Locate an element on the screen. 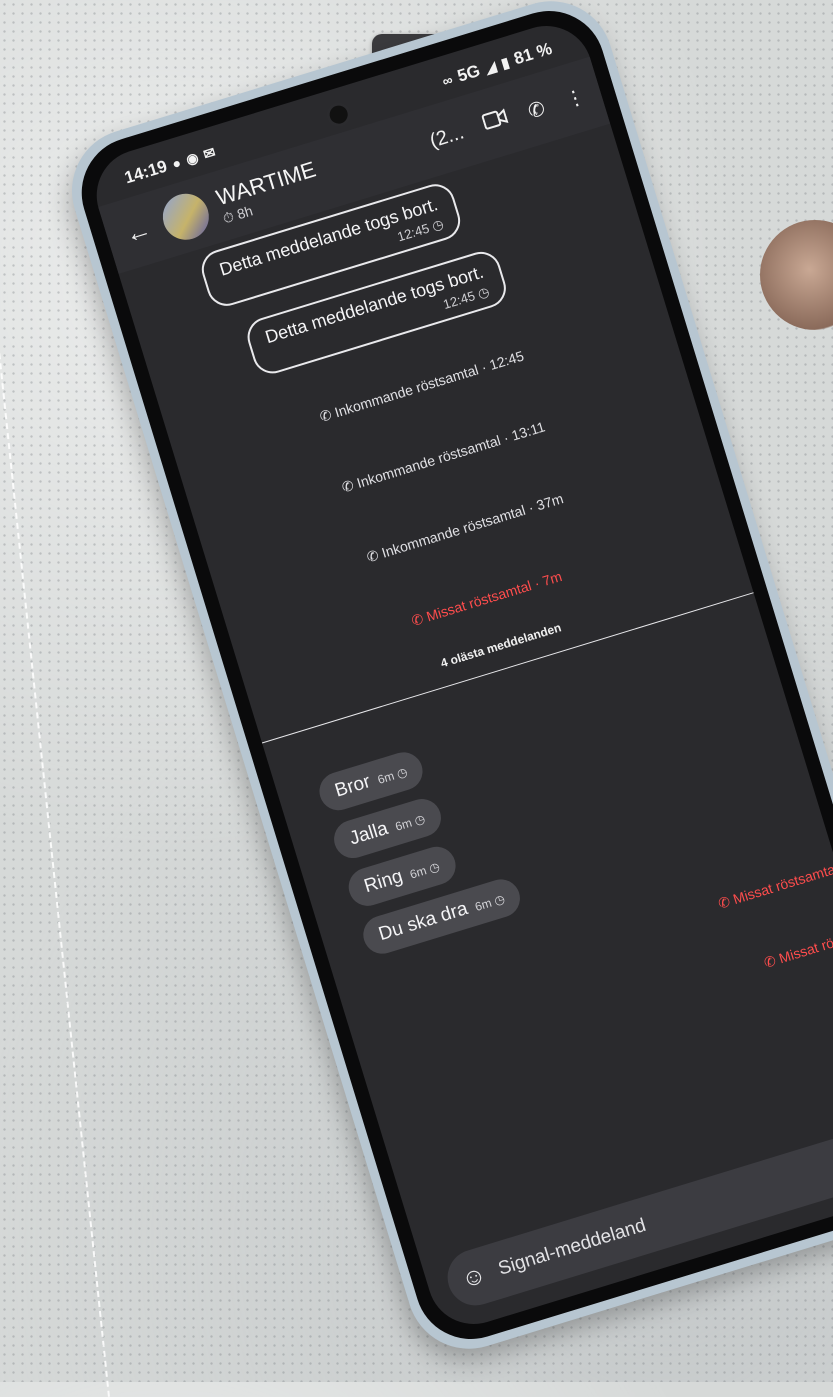 The width and height of the screenshot is (833, 1397). emoji-icon: ☺ is located at coordinates (474, 1278).